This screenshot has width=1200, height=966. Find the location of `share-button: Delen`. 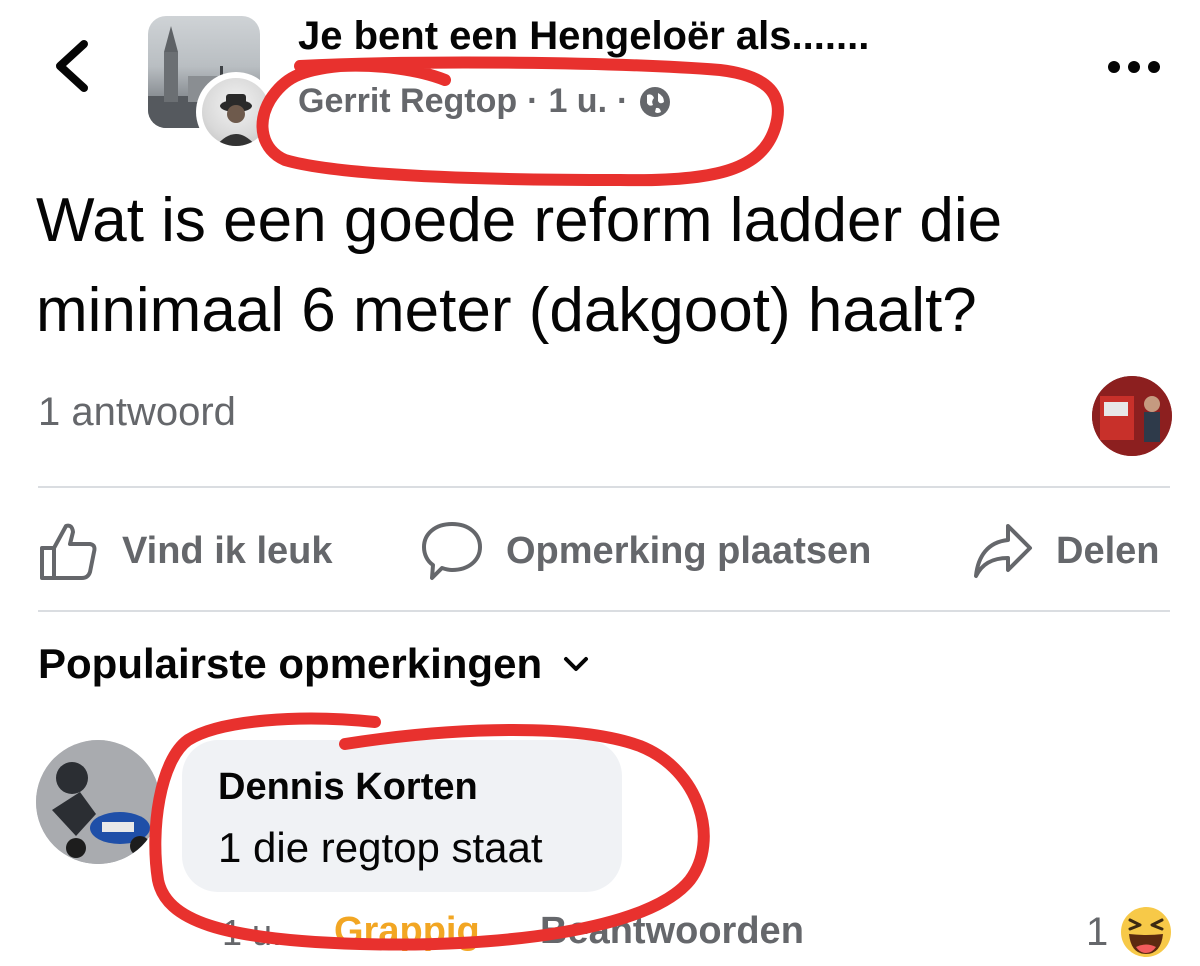

share-button: Delen is located at coordinates (1065, 551).